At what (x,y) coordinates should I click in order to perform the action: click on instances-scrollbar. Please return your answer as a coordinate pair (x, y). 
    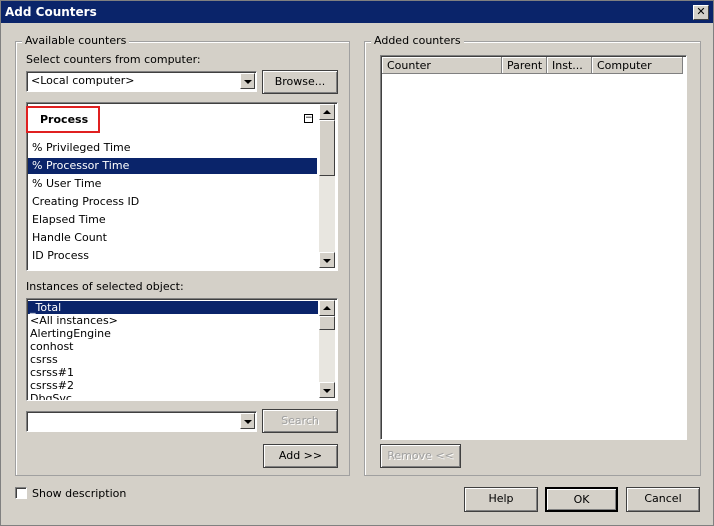
    Looking at the image, I should click on (327, 349).